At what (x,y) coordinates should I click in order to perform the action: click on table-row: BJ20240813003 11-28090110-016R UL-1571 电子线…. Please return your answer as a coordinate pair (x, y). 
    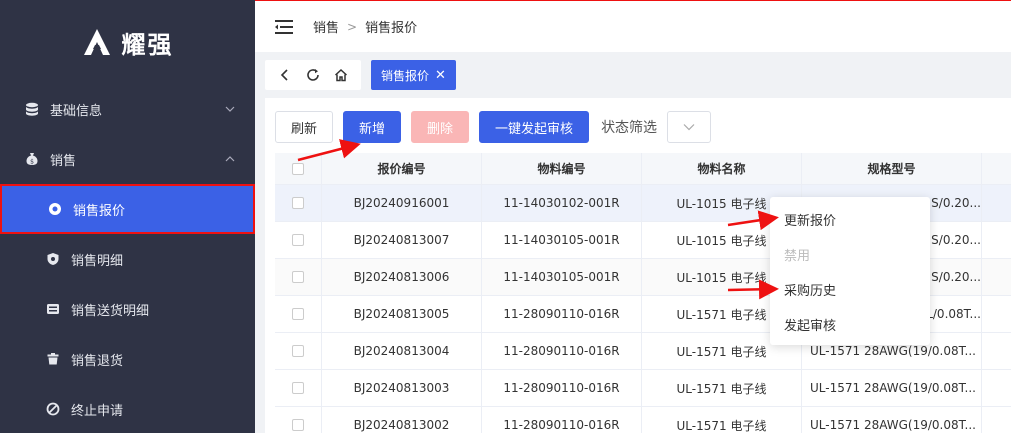
    Looking at the image, I should click on (643, 388).